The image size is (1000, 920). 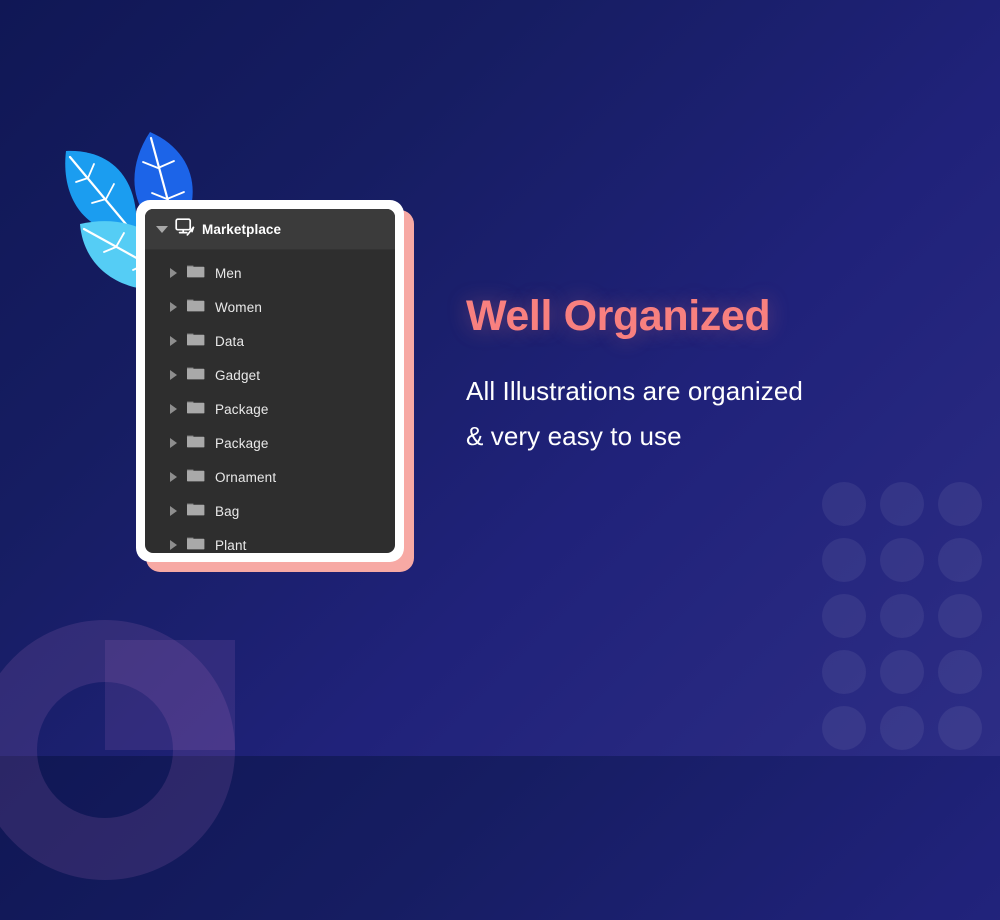 What do you see at coordinates (270, 307) in the screenshot?
I see `tree-row-women: Women` at bounding box center [270, 307].